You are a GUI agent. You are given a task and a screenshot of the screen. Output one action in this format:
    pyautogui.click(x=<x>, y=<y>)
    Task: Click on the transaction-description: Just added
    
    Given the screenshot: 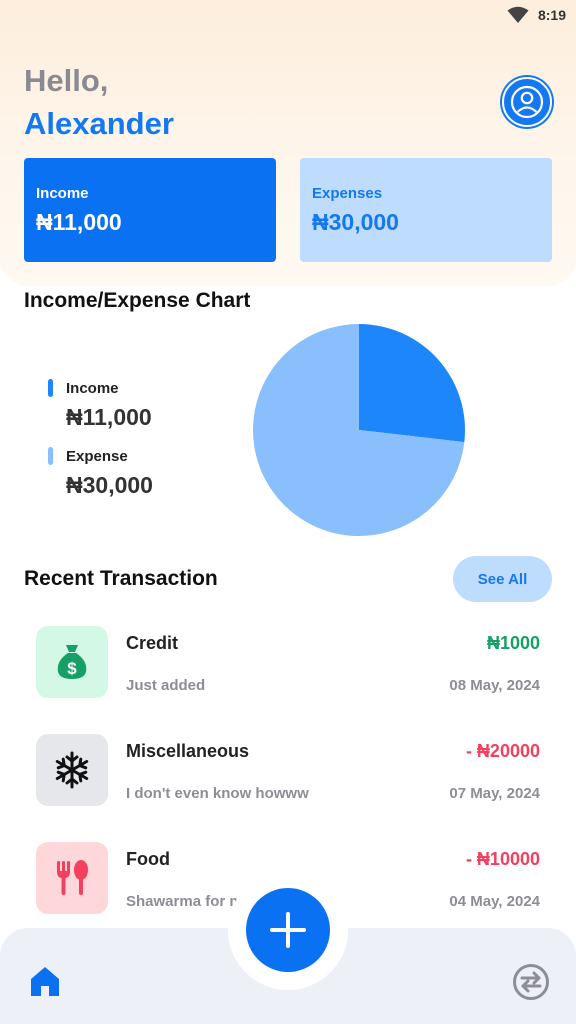 What is the action you would take?
    pyautogui.click(x=166, y=685)
    